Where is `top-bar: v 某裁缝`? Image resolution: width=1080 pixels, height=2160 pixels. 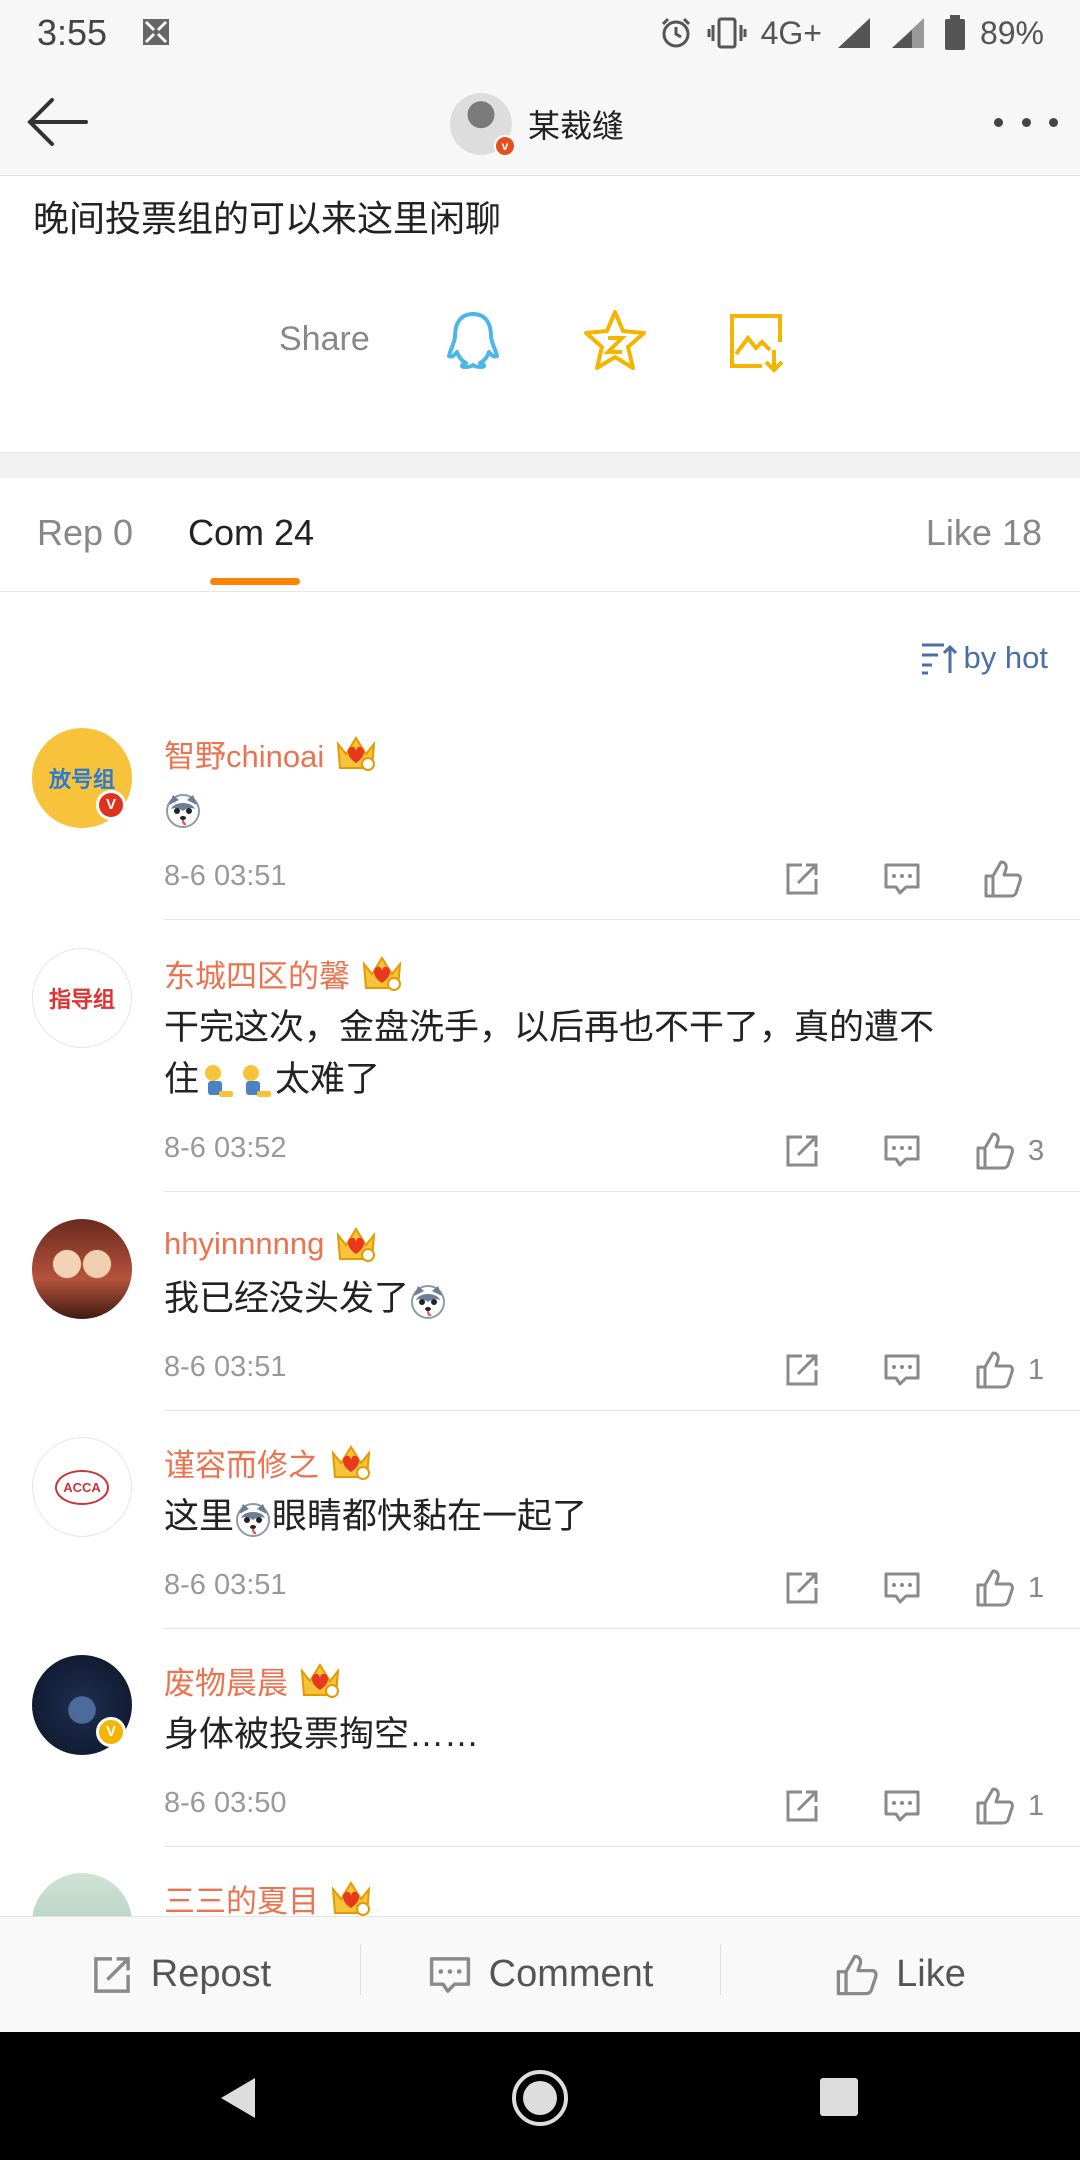 top-bar: v 某裁缝 is located at coordinates (540, 121).